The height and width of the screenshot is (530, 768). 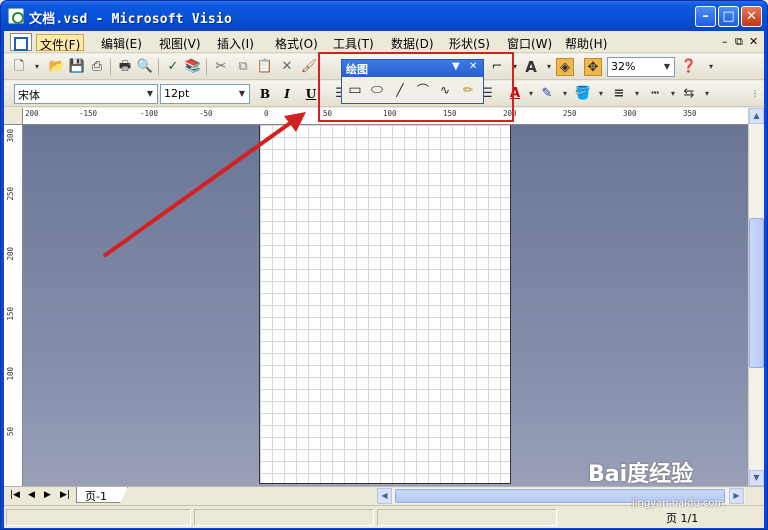 I want to click on menu-view: 视图(V), so click(x=180, y=42).